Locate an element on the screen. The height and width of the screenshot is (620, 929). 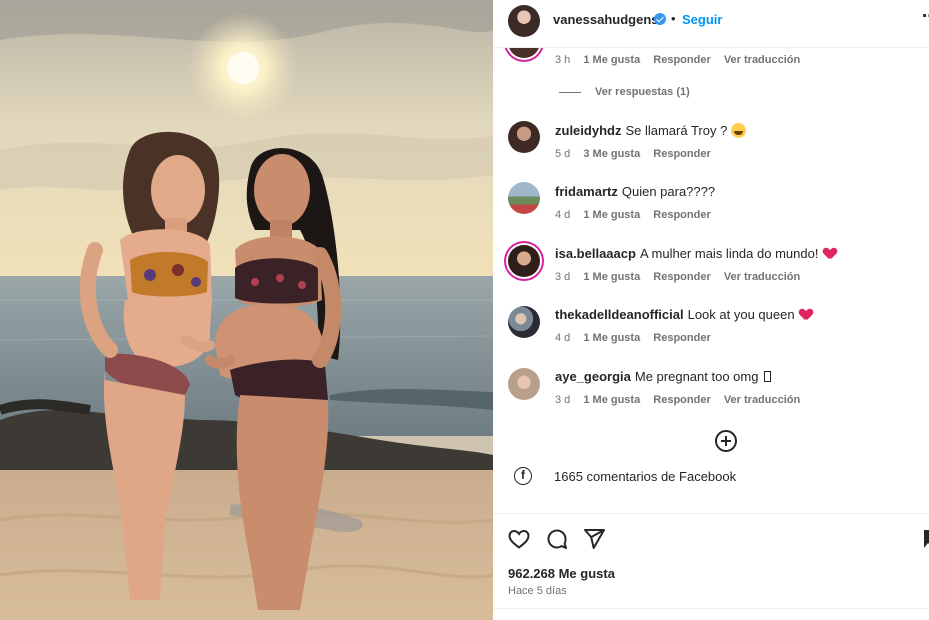
comment-meta: 5 d 3 Me gusta Responder is located at coordinates (638, 154).